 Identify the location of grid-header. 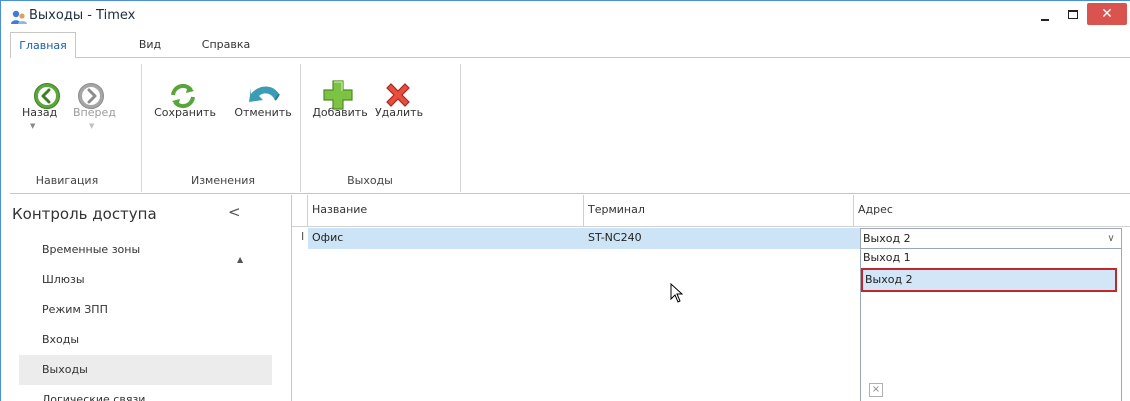
(711, 211).